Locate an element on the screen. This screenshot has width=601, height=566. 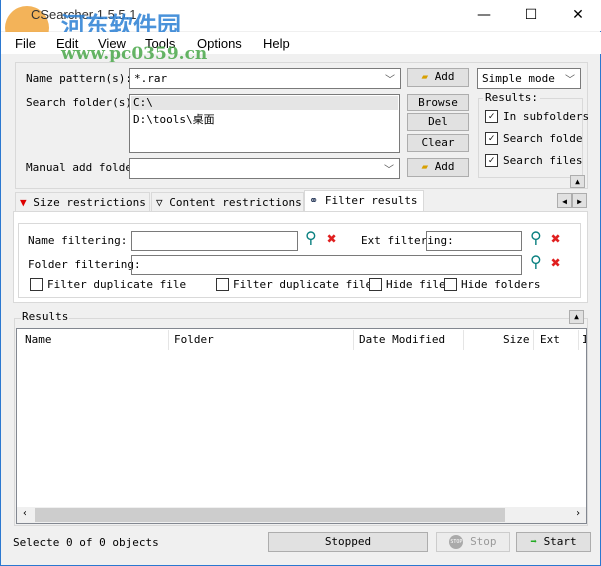
folder-item: C:\ is located at coordinates (264, 103).